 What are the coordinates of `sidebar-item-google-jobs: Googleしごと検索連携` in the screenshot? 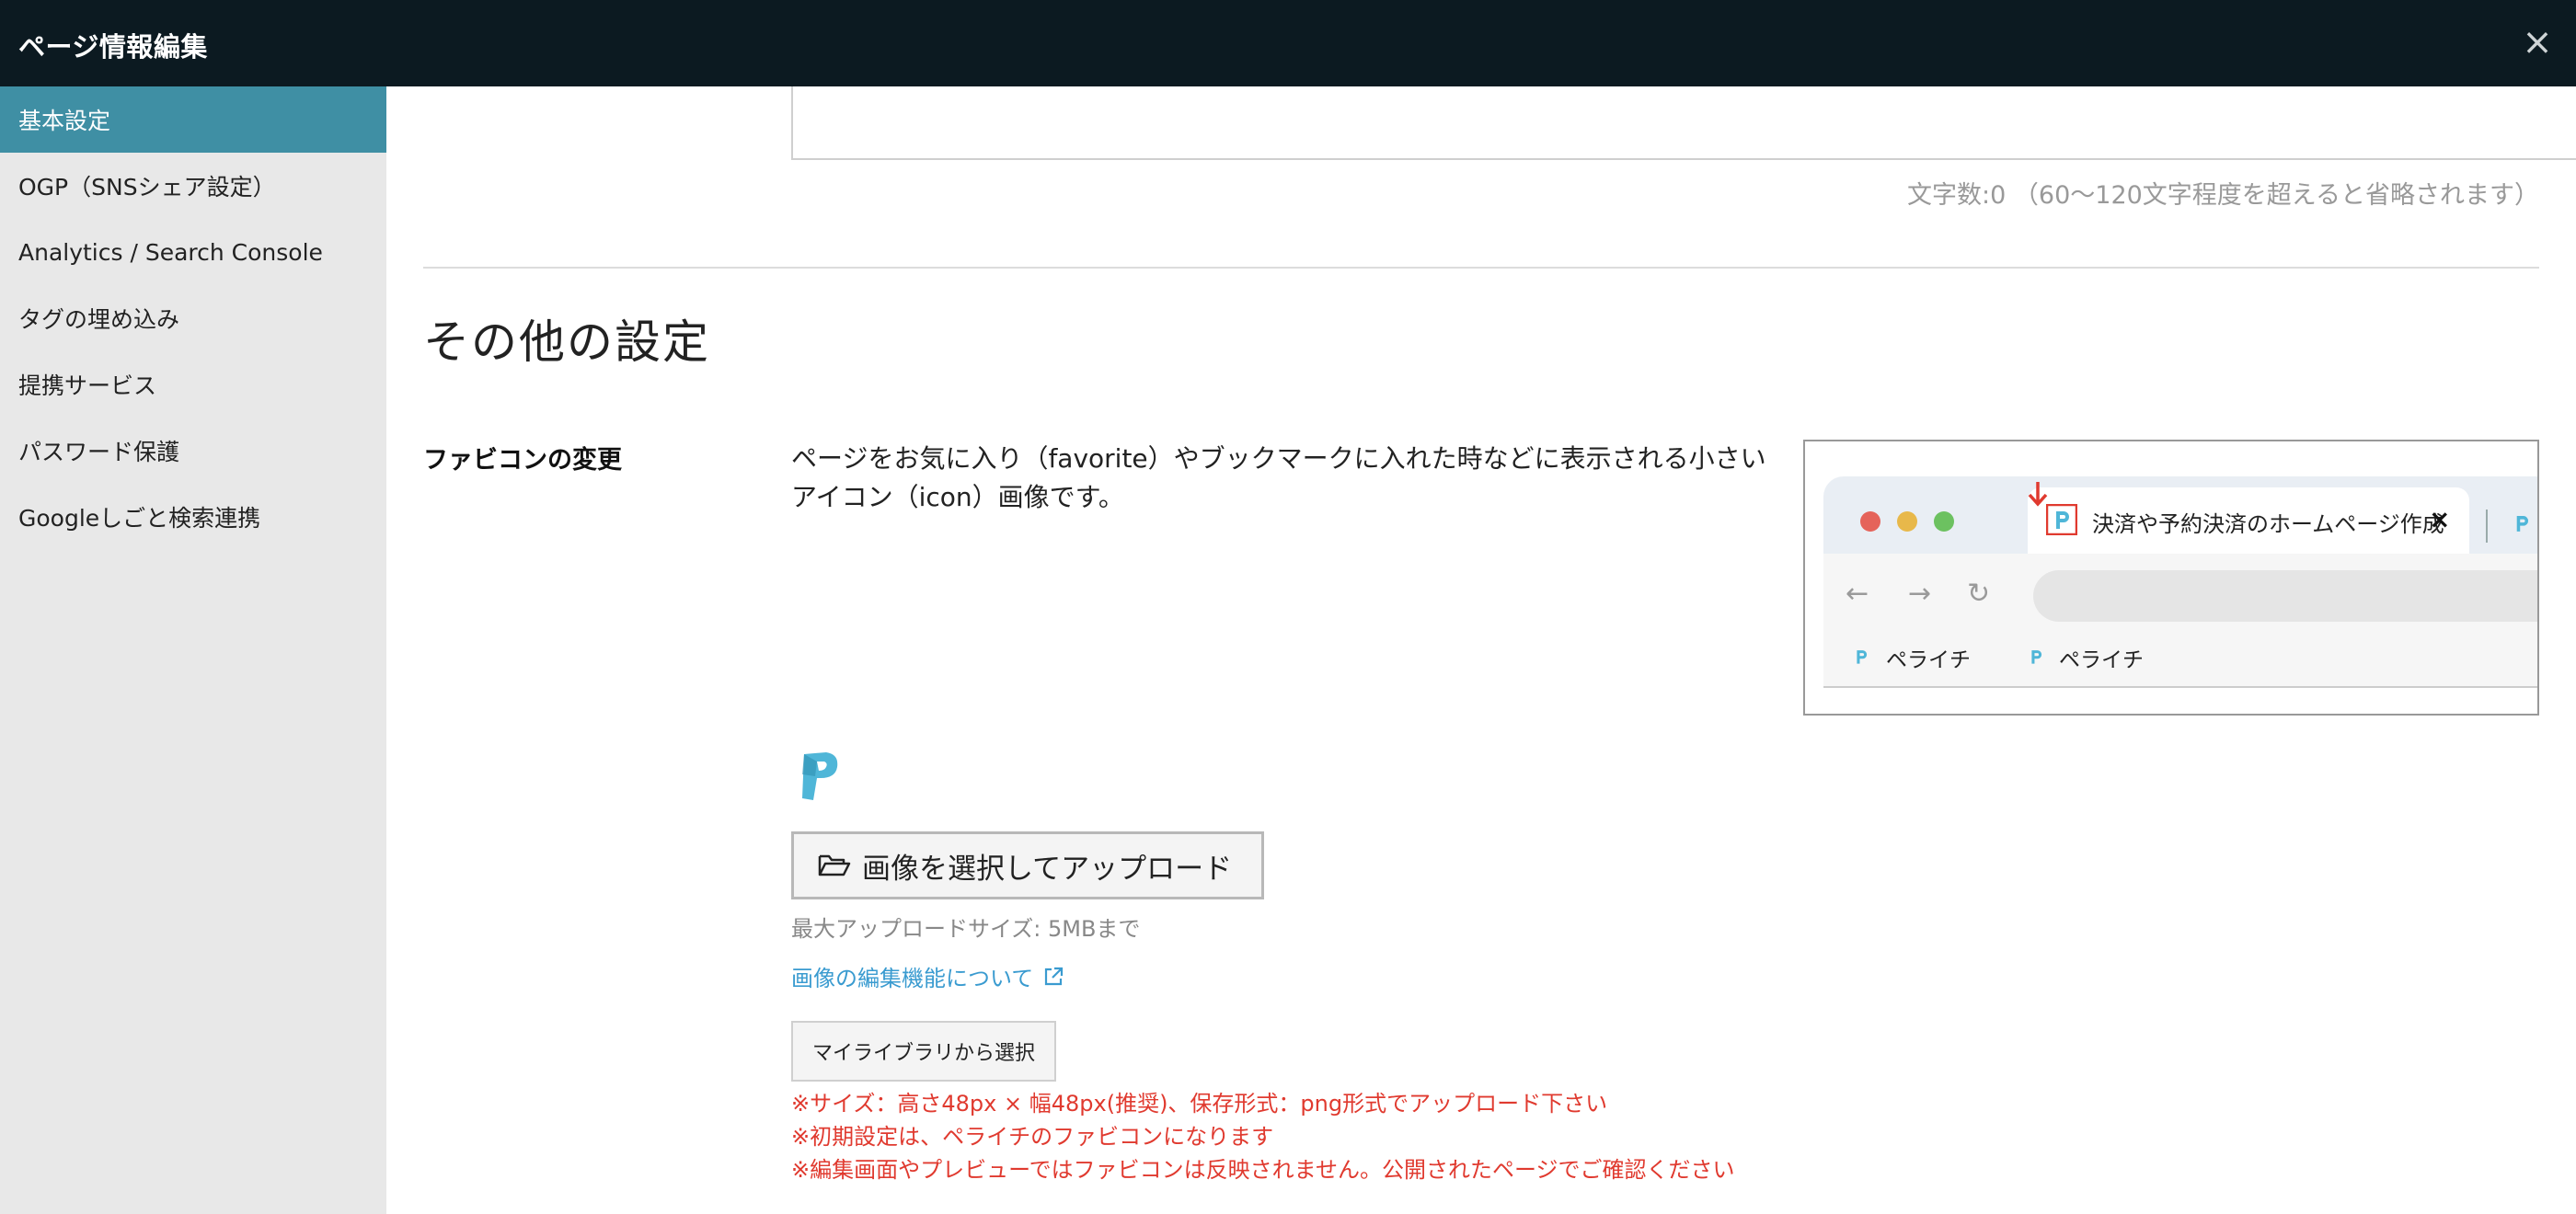 It's located at (193, 517).